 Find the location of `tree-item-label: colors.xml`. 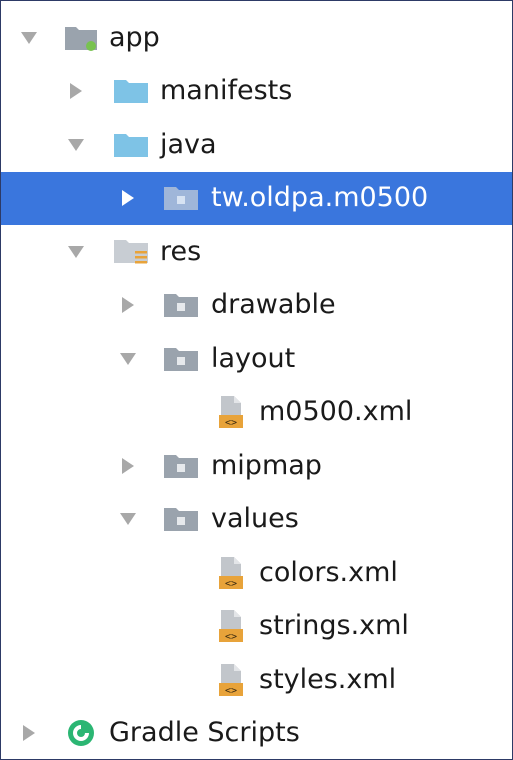

tree-item-label: colors.xml is located at coordinates (328, 572).